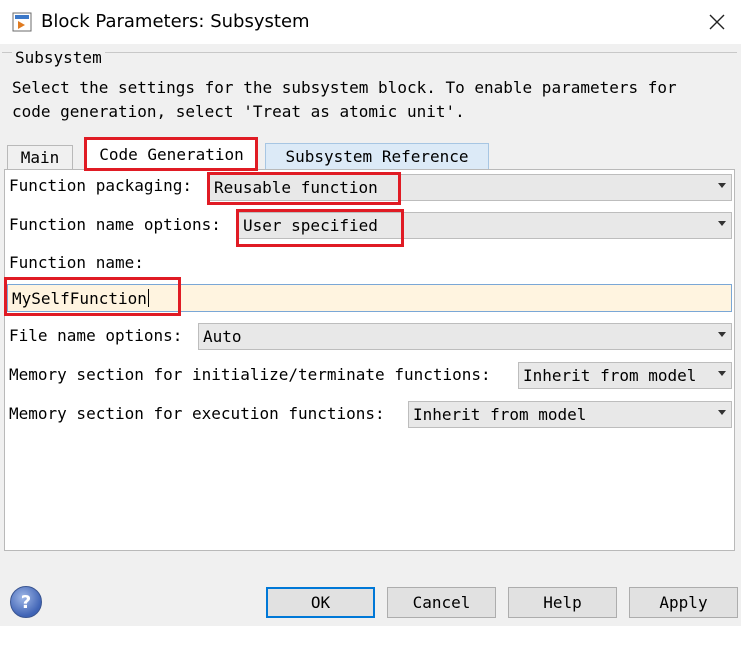 The image size is (741, 648). What do you see at coordinates (115, 224) in the screenshot?
I see `function-name-options-label: Function name options:` at bounding box center [115, 224].